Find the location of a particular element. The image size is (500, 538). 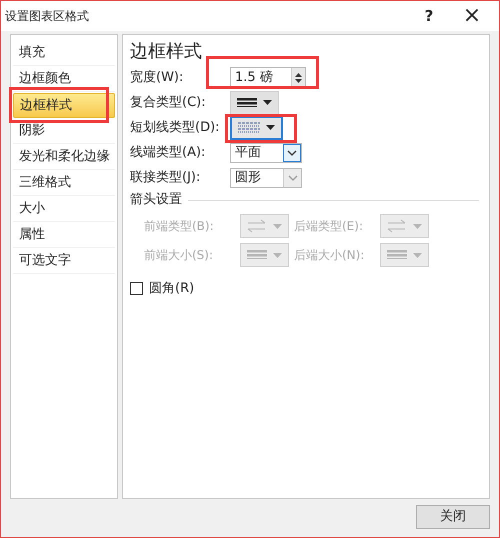

category-item: 可选文字 is located at coordinates (64, 261).